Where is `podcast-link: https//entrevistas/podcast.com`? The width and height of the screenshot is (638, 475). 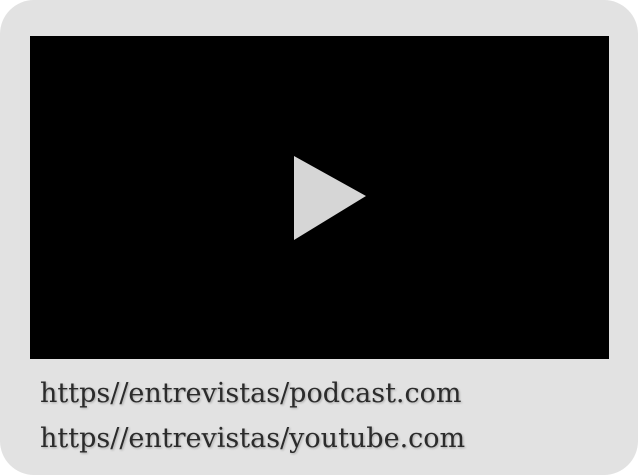
podcast-link: https//entrevistas/podcast.com is located at coordinates (250, 394).